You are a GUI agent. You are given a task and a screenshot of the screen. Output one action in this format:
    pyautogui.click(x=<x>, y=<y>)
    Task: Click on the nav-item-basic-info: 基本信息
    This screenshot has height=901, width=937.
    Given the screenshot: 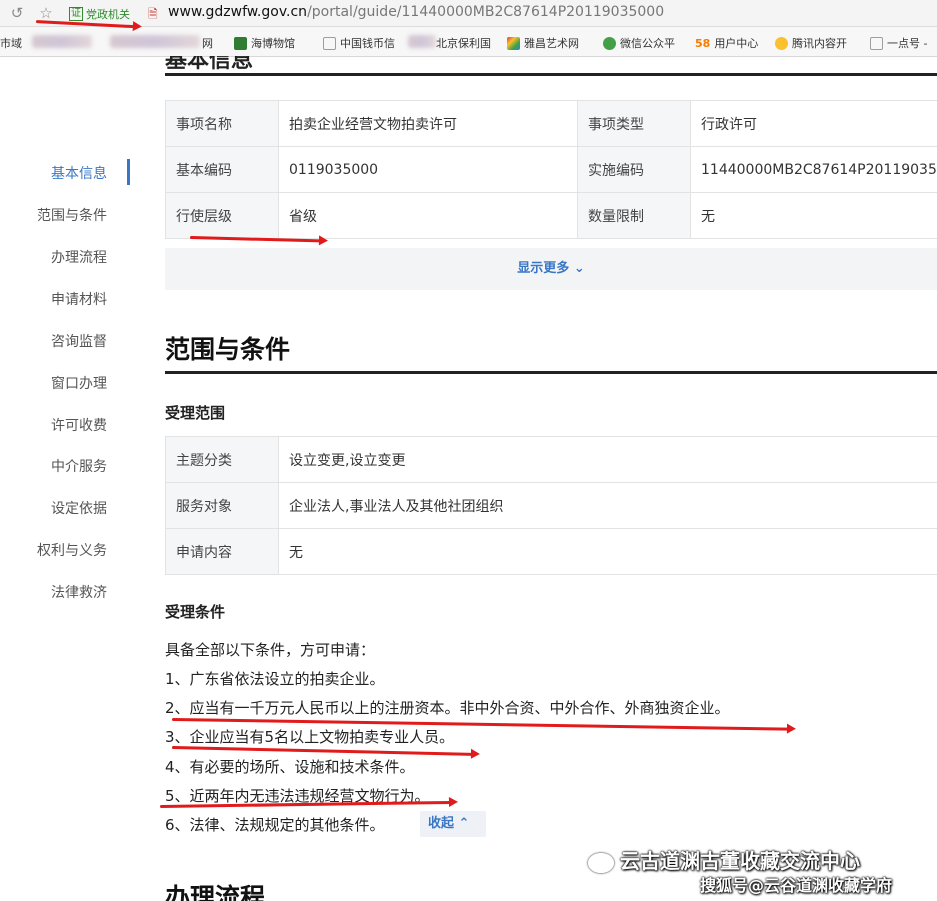 What is the action you would take?
    pyautogui.click(x=79, y=173)
    